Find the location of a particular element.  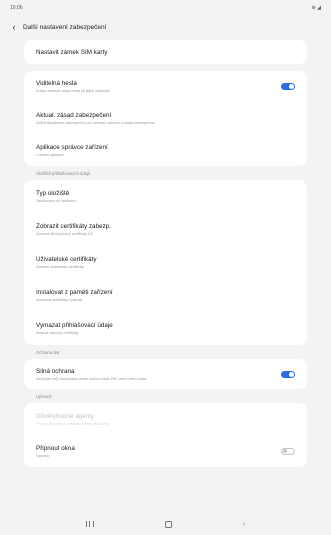

strong-protection-label: Silná ochrana is located at coordinates (55, 371).